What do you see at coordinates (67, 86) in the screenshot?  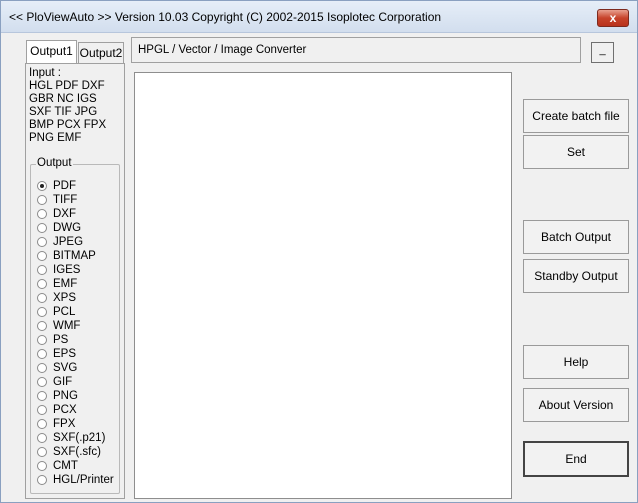 I see `input-line: HGL PDF DXF` at bounding box center [67, 86].